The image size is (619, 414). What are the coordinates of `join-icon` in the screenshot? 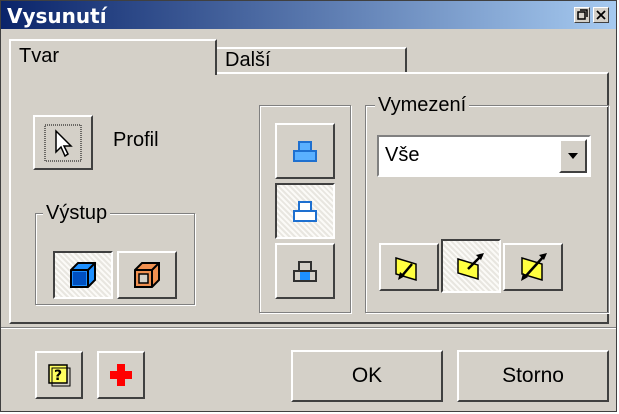 It's located at (305, 151).